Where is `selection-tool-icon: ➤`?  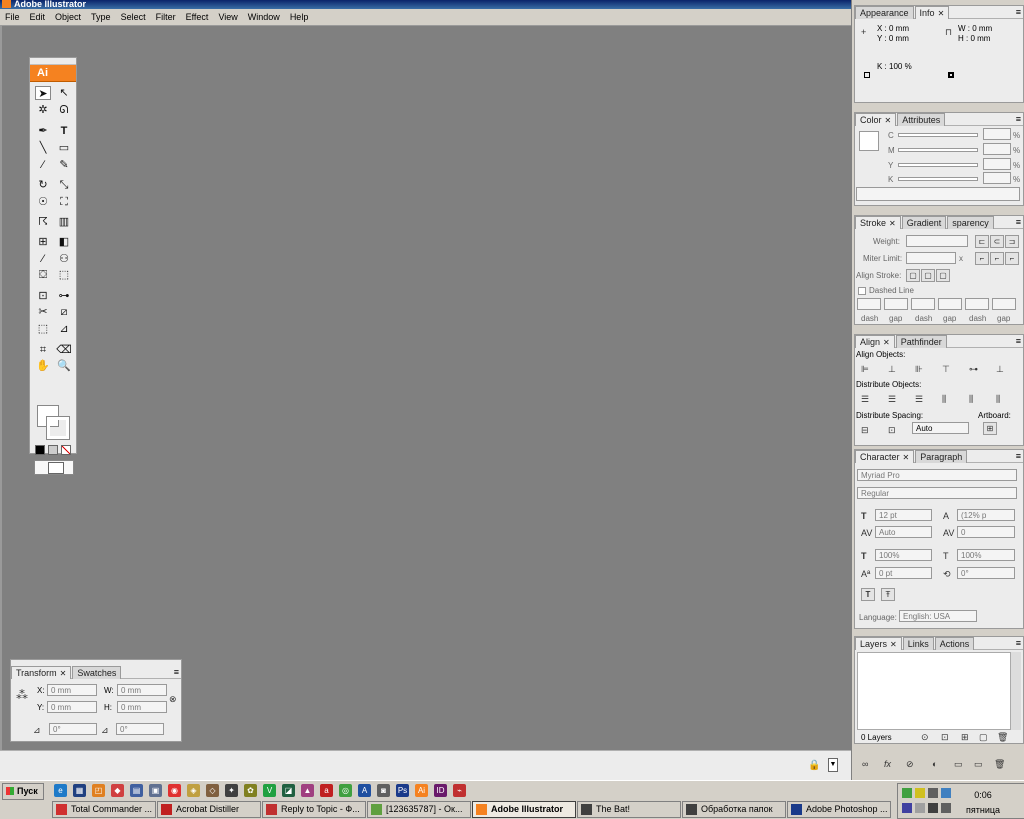 selection-tool-icon: ➤ is located at coordinates (43, 93).